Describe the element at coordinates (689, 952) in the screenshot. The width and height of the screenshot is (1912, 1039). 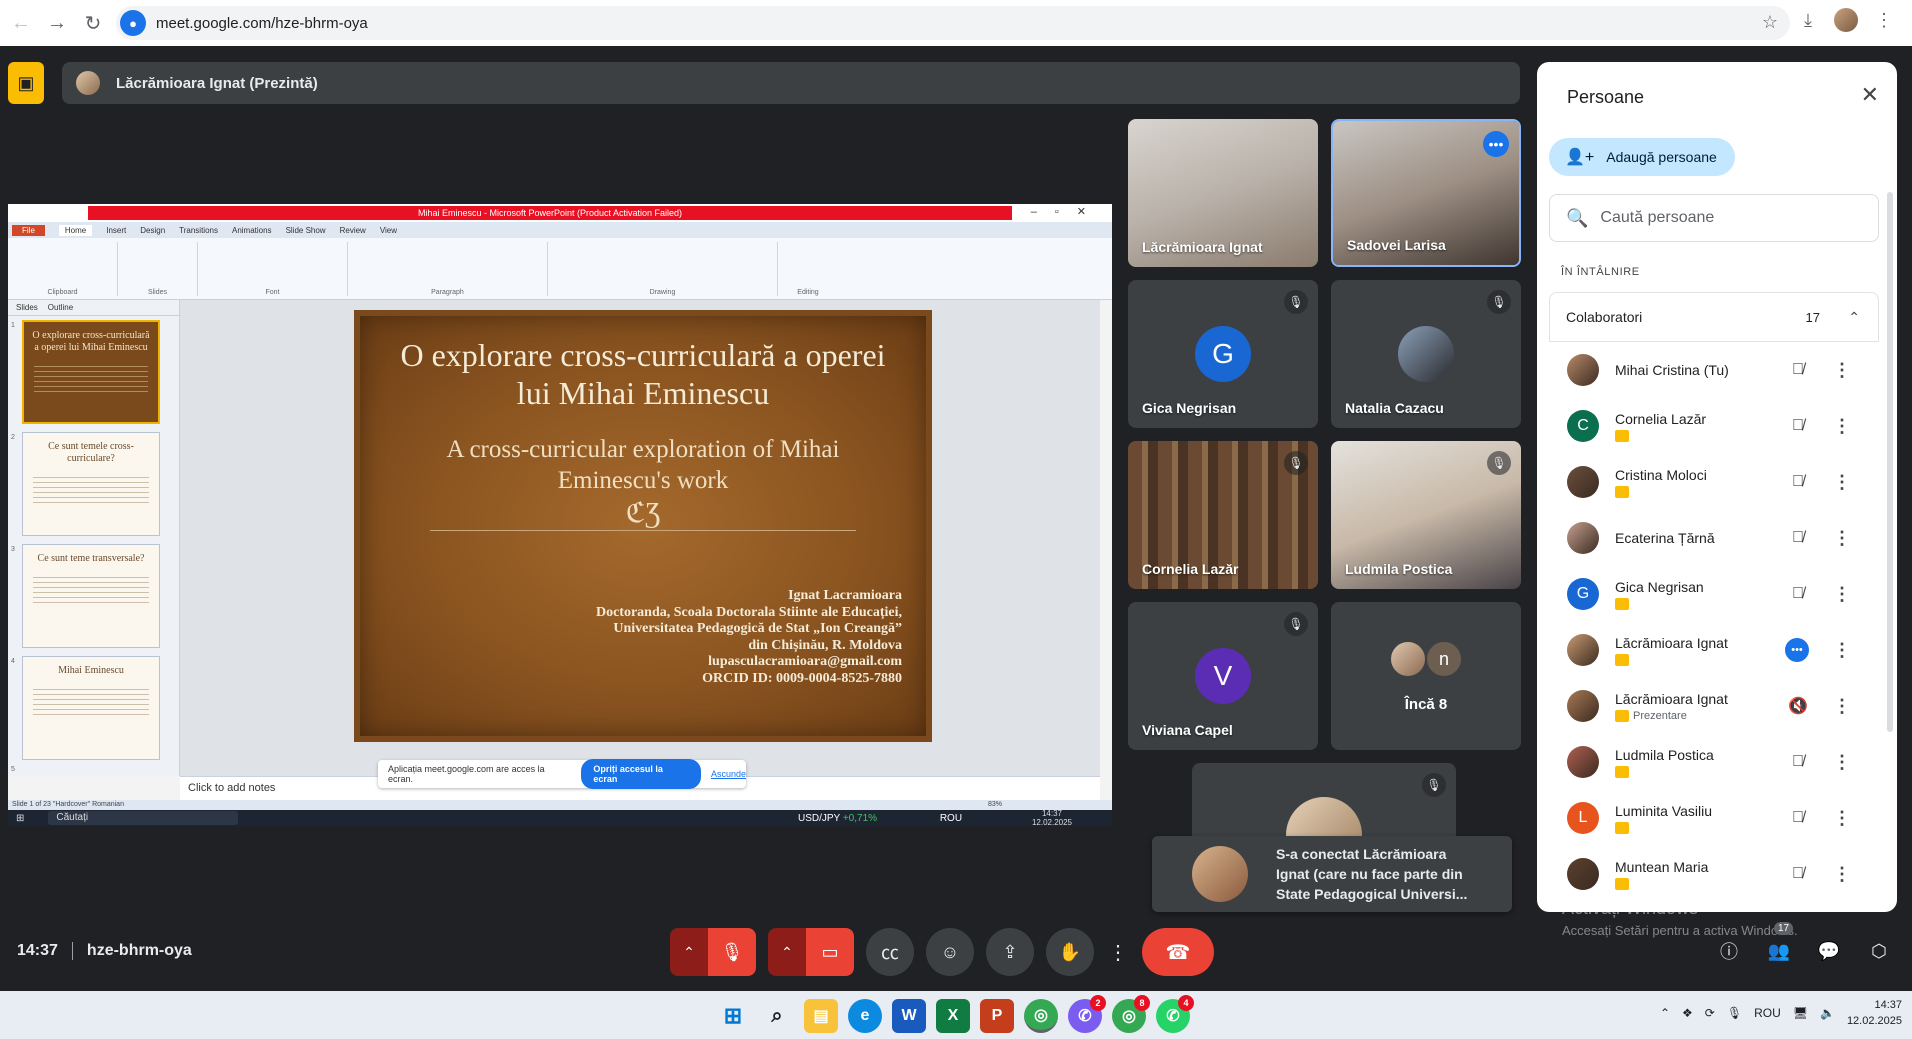
I see `mic-options-chevron-icon: ⌃` at that location.